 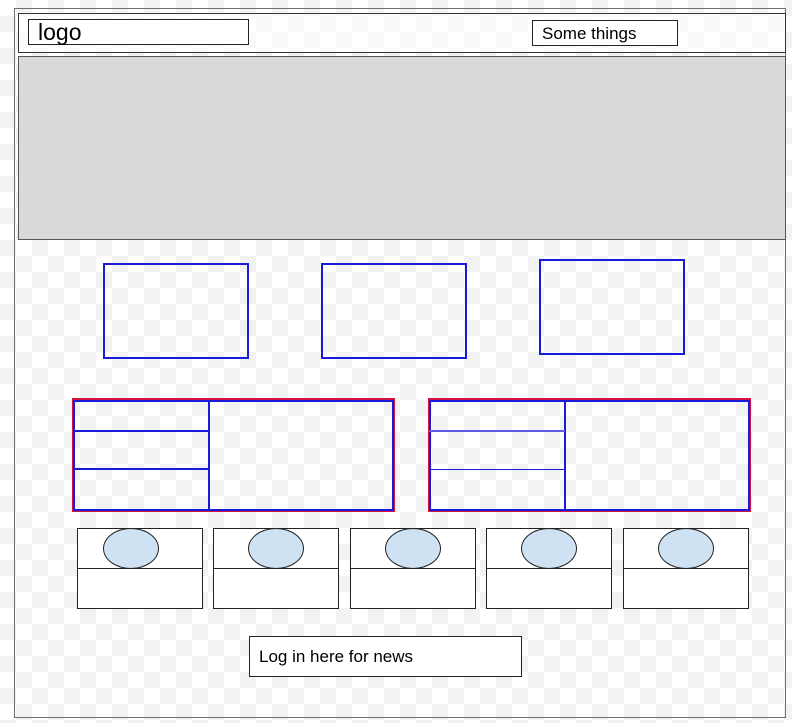 I want to click on logo: logo, so click(x=138, y=32).